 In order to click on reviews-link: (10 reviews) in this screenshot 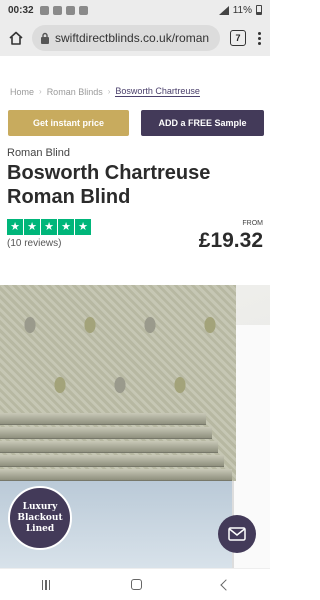, I will do `click(34, 243)`.